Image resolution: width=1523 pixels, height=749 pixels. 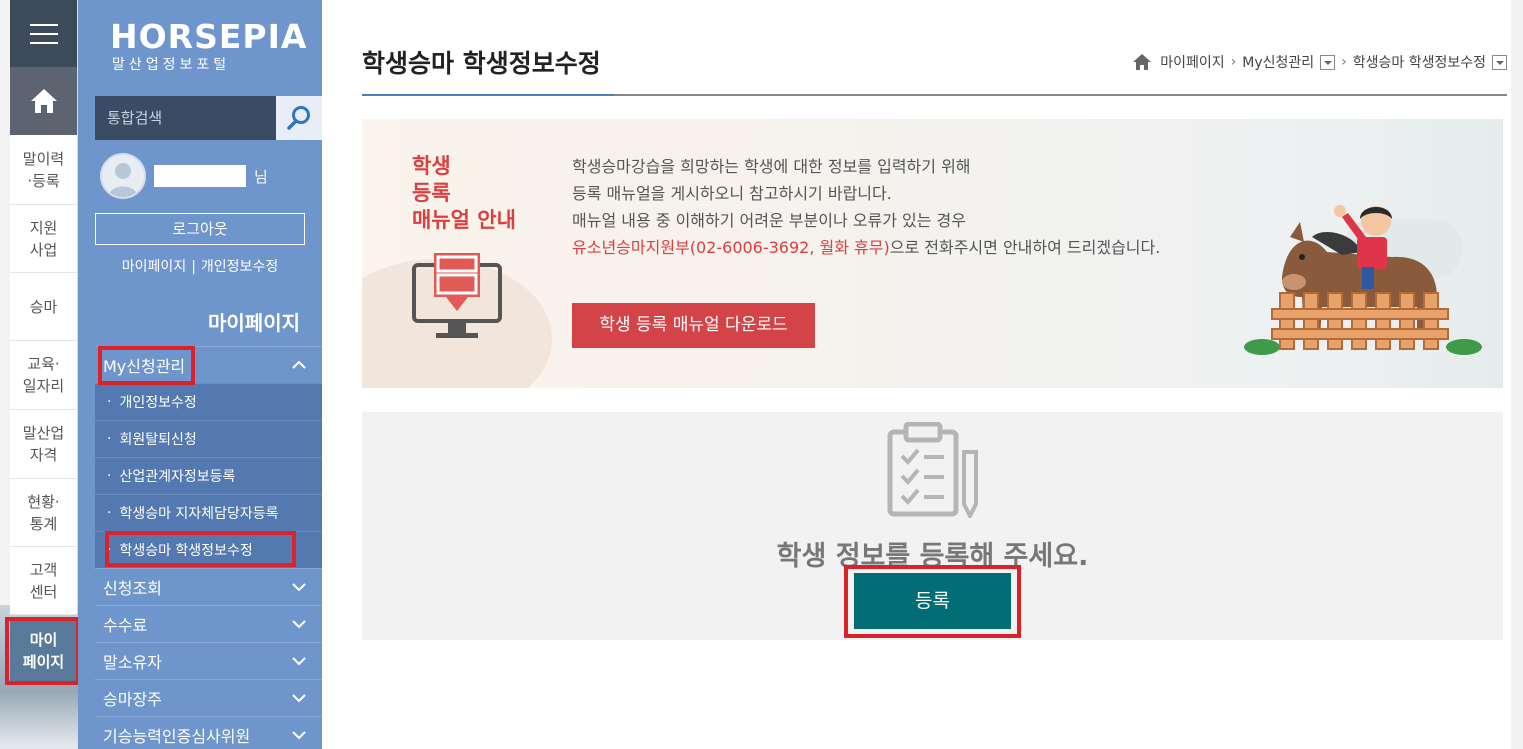 I want to click on nav-group-label: 기승능력인증심사위원, so click(x=177, y=736).